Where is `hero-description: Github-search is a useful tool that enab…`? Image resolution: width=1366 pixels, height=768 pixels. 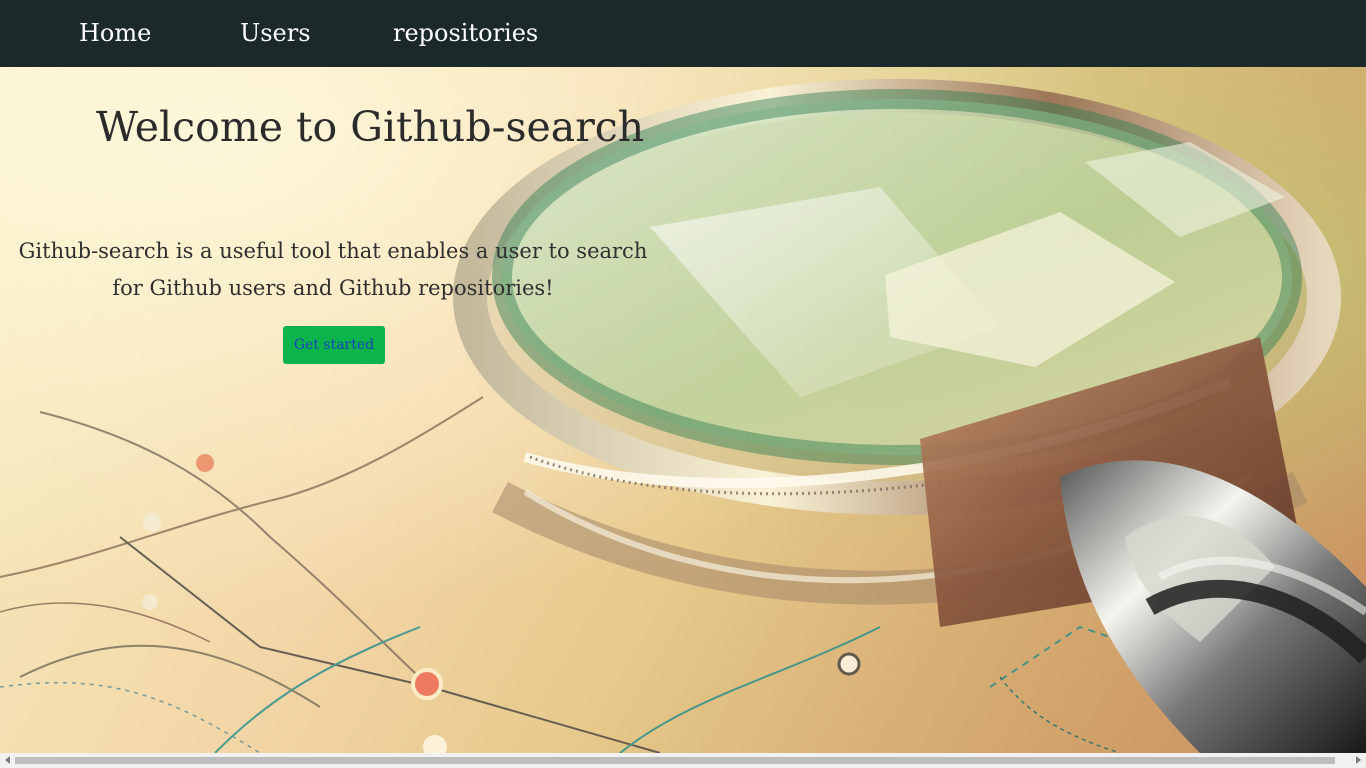
hero-description: Github-search is a useful tool that enab… is located at coordinates (333, 269).